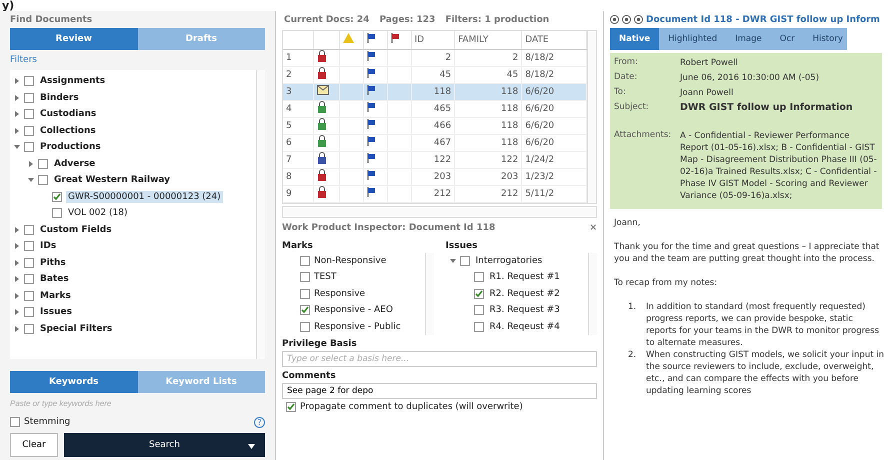  What do you see at coordinates (633, 307) in the screenshot?
I see `list-number: 1.` at bounding box center [633, 307].